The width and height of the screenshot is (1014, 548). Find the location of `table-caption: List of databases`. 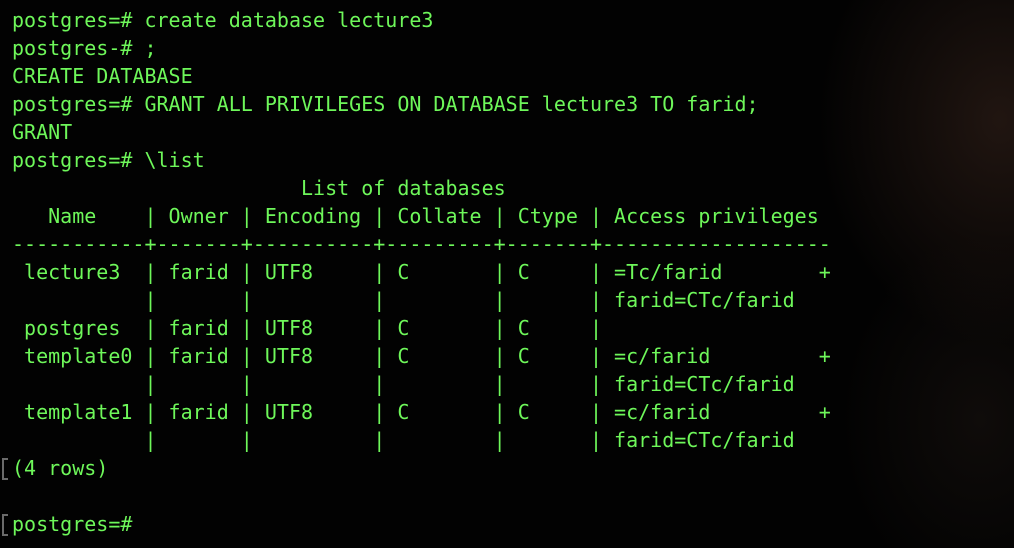

table-caption: List of databases is located at coordinates (259, 188).